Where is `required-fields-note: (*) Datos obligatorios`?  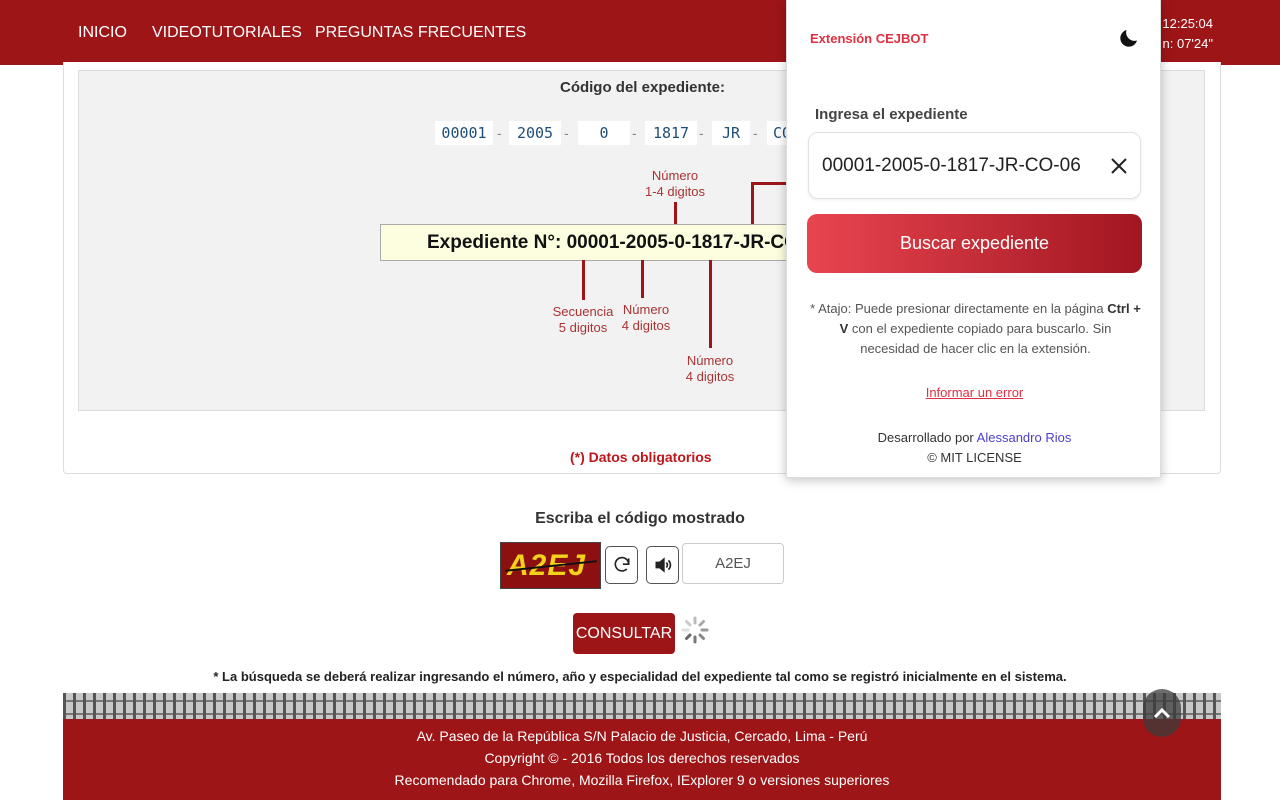
required-fields-note: (*) Datos obligatorios is located at coordinates (641, 457).